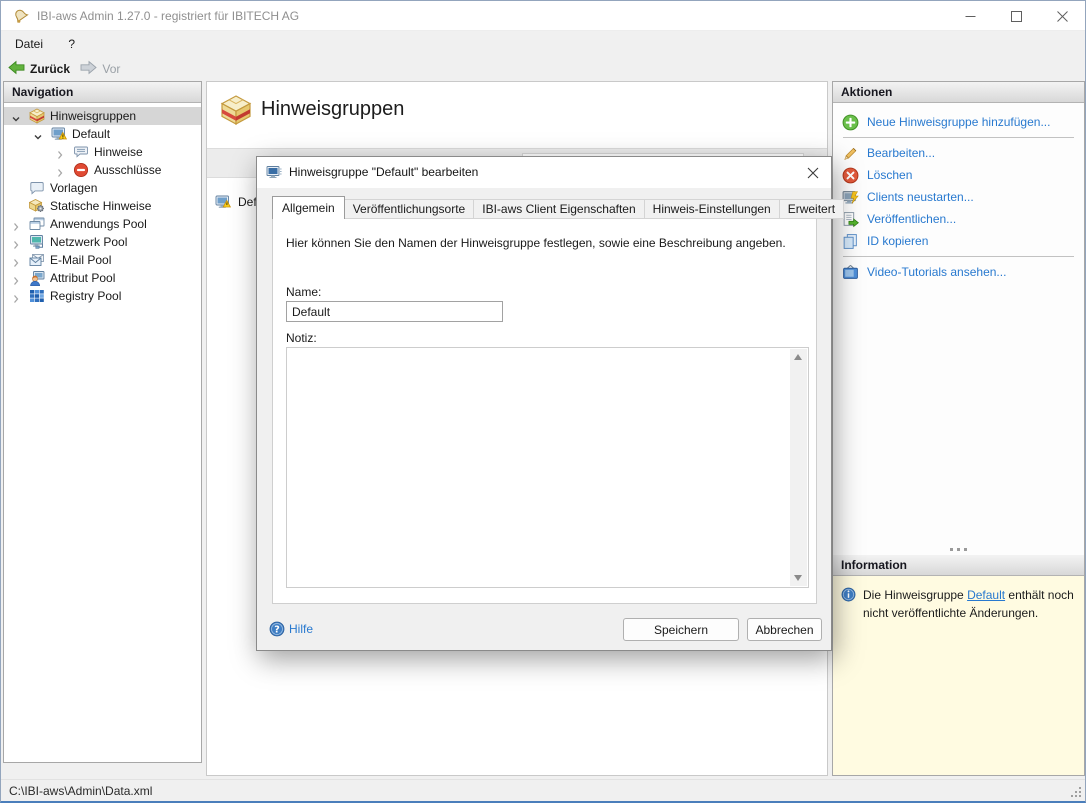  I want to click on mail-icon, so click(37, 260).